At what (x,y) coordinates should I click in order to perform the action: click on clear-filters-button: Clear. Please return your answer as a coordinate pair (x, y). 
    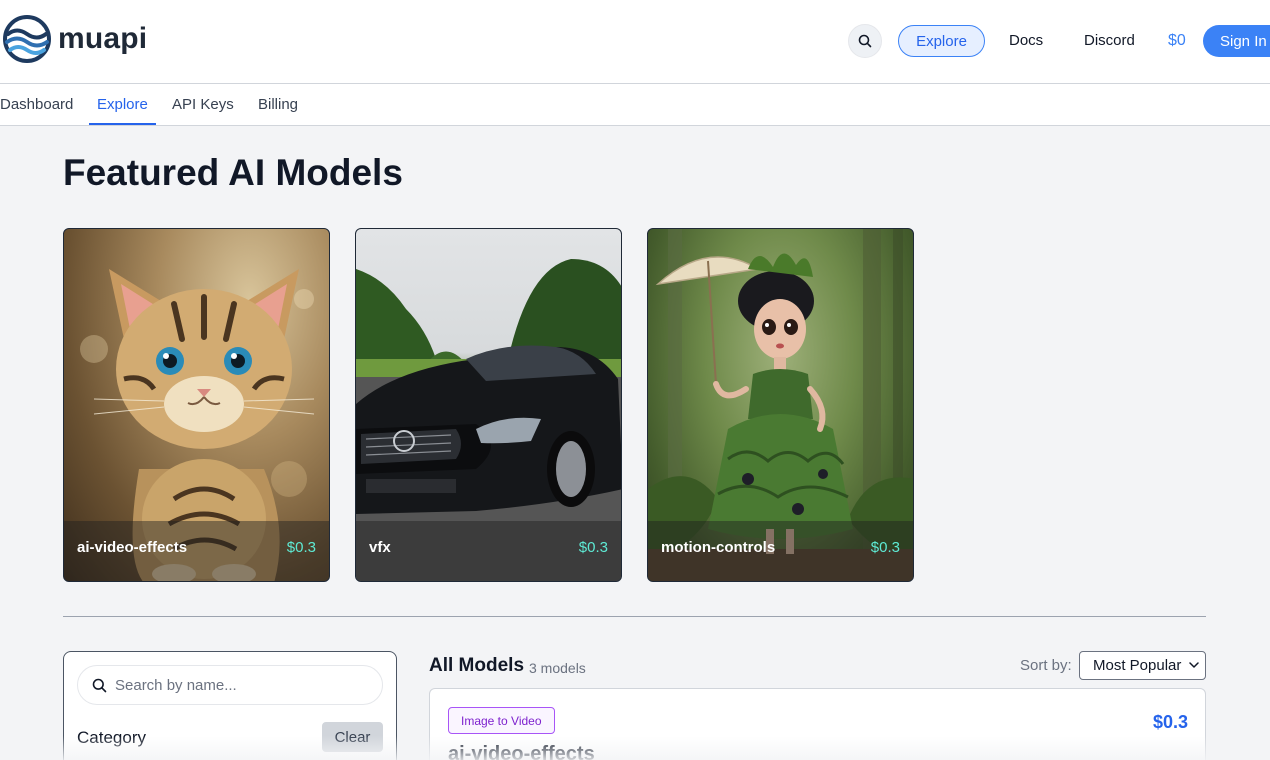
    Looking at the image, I should click on (352, 737).